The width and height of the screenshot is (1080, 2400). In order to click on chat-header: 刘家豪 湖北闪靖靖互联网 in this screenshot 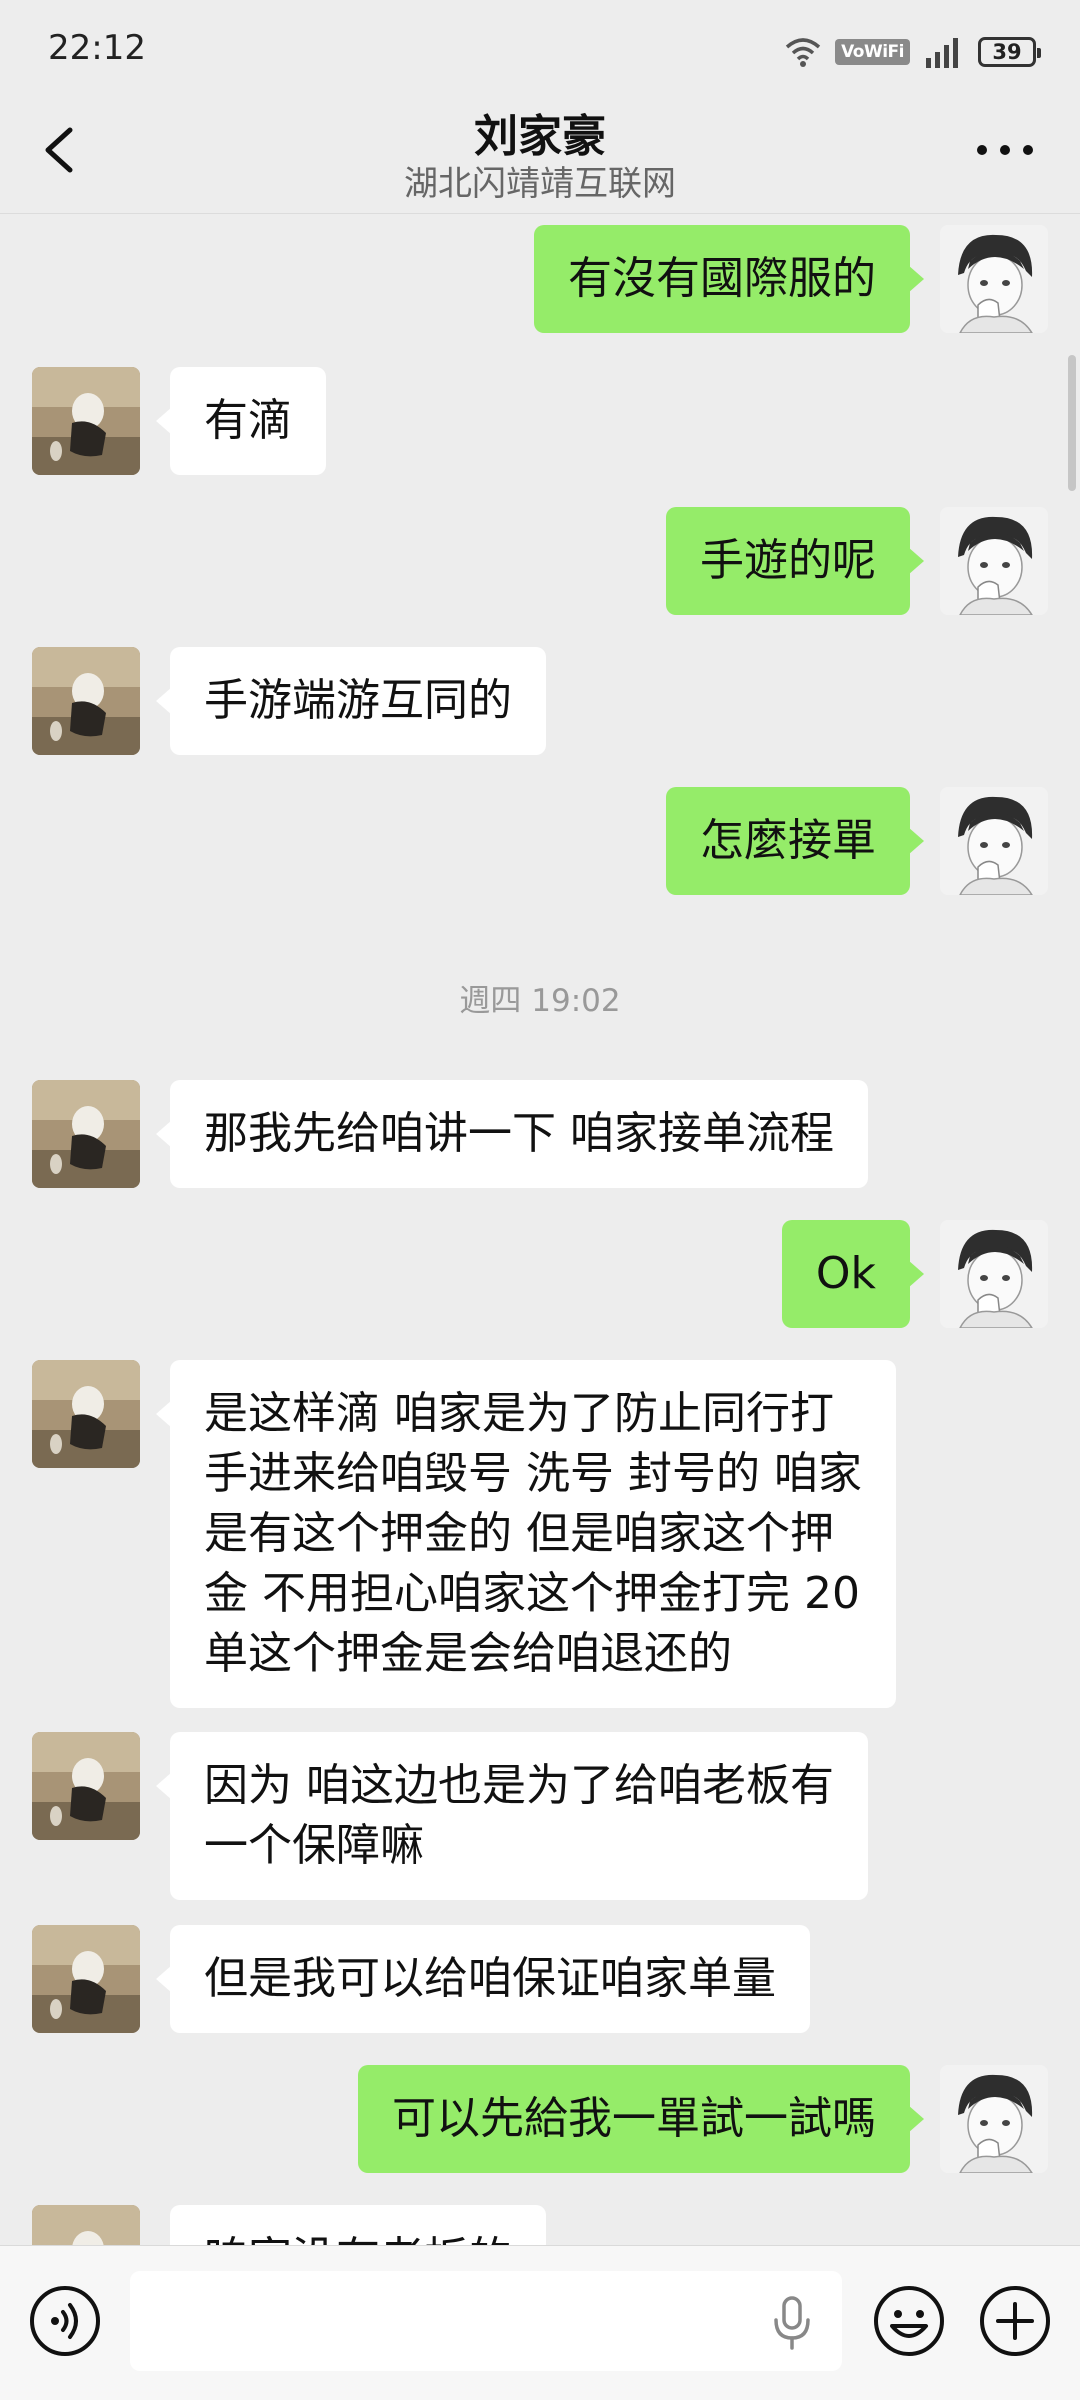, I will do `click(540, 157)`.